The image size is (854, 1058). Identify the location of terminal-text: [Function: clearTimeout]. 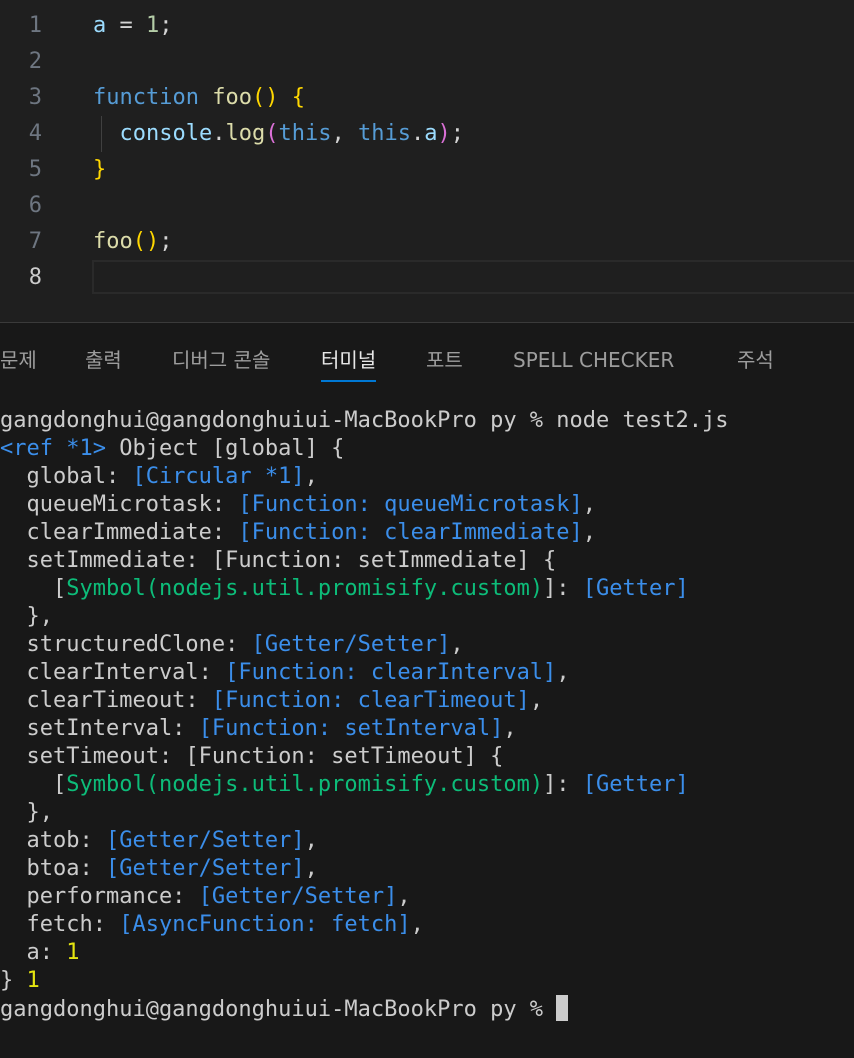
(370, 700).